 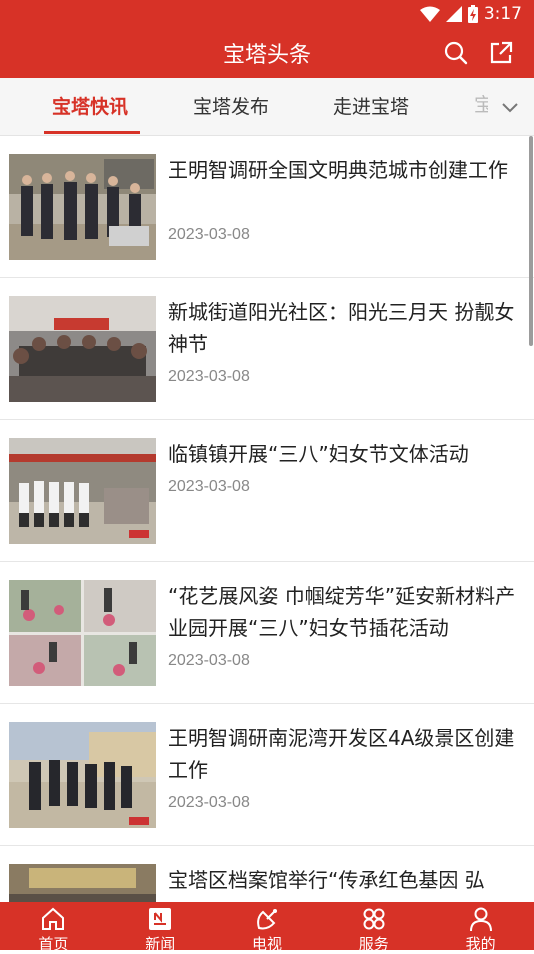 I want to click on article-item: 新城街道阳光社区：阳光三月天 扮靓女神节 2023-03-08, so click(x=267, y=349).